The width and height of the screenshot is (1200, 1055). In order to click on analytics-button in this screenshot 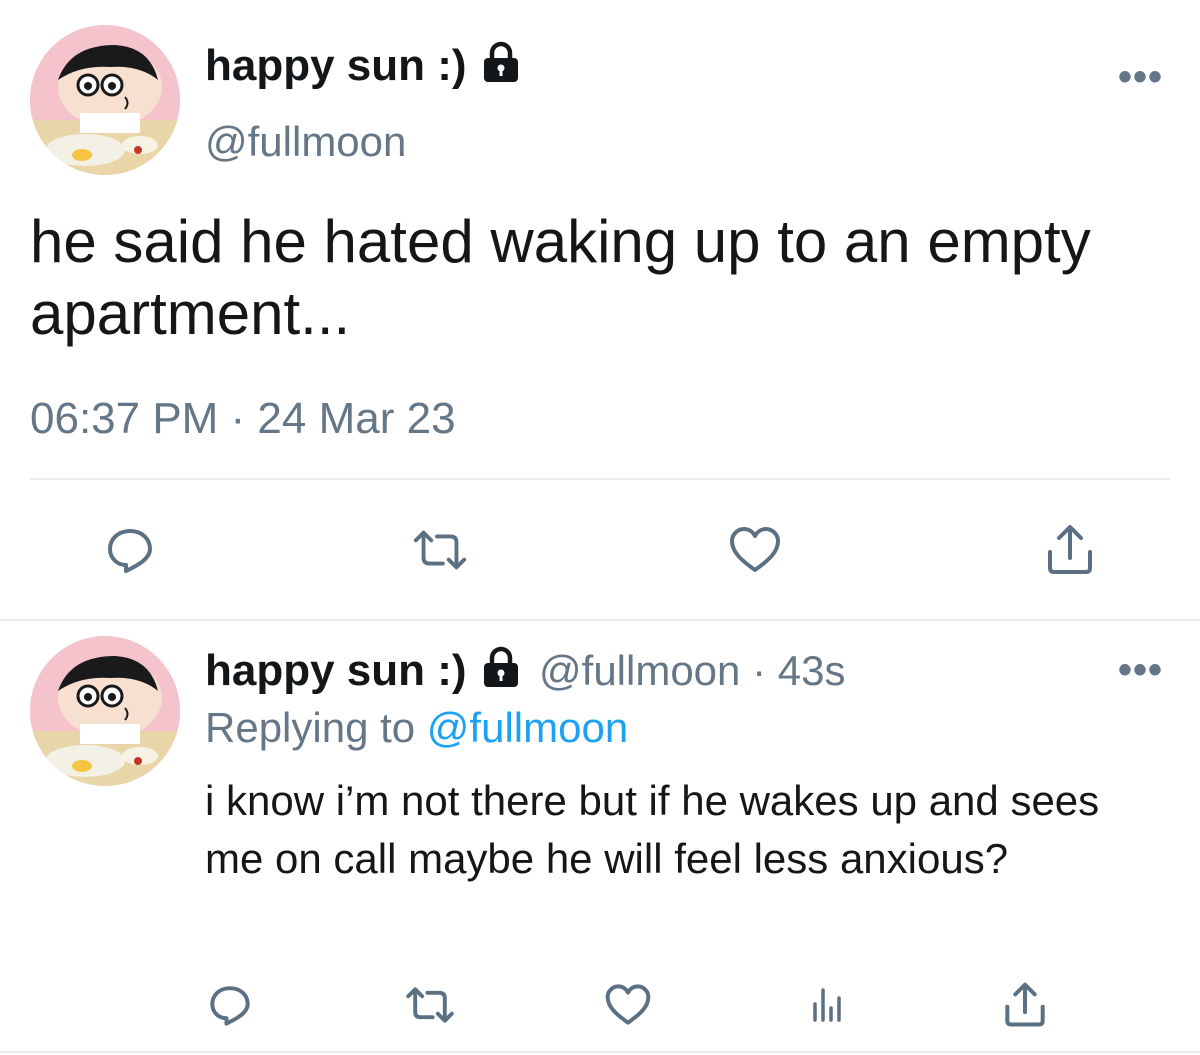, I will do `click(828, 1005)`.